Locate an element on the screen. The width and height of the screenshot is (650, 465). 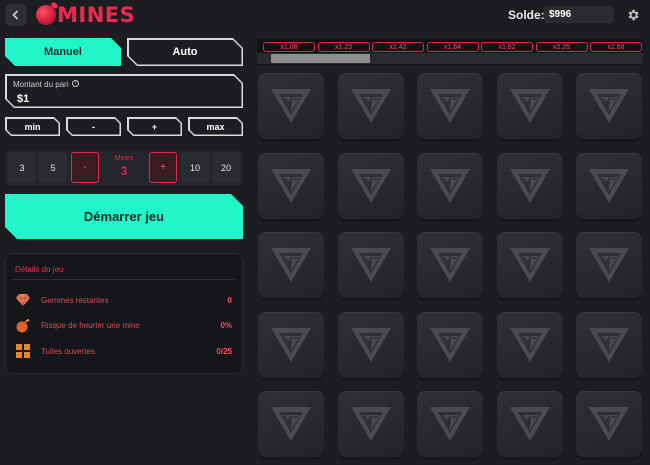
mode-auto-label: Auto is located at coordinates (185, 52).